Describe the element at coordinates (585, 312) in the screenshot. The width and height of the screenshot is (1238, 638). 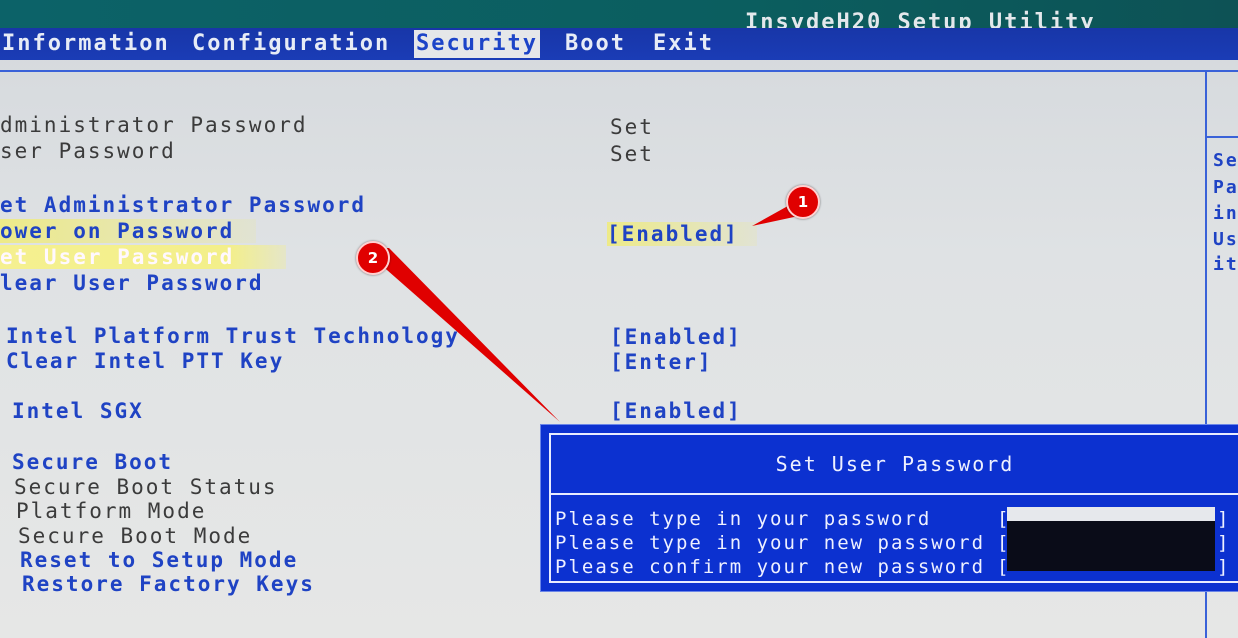
I see `annotation-arrows` at that location.